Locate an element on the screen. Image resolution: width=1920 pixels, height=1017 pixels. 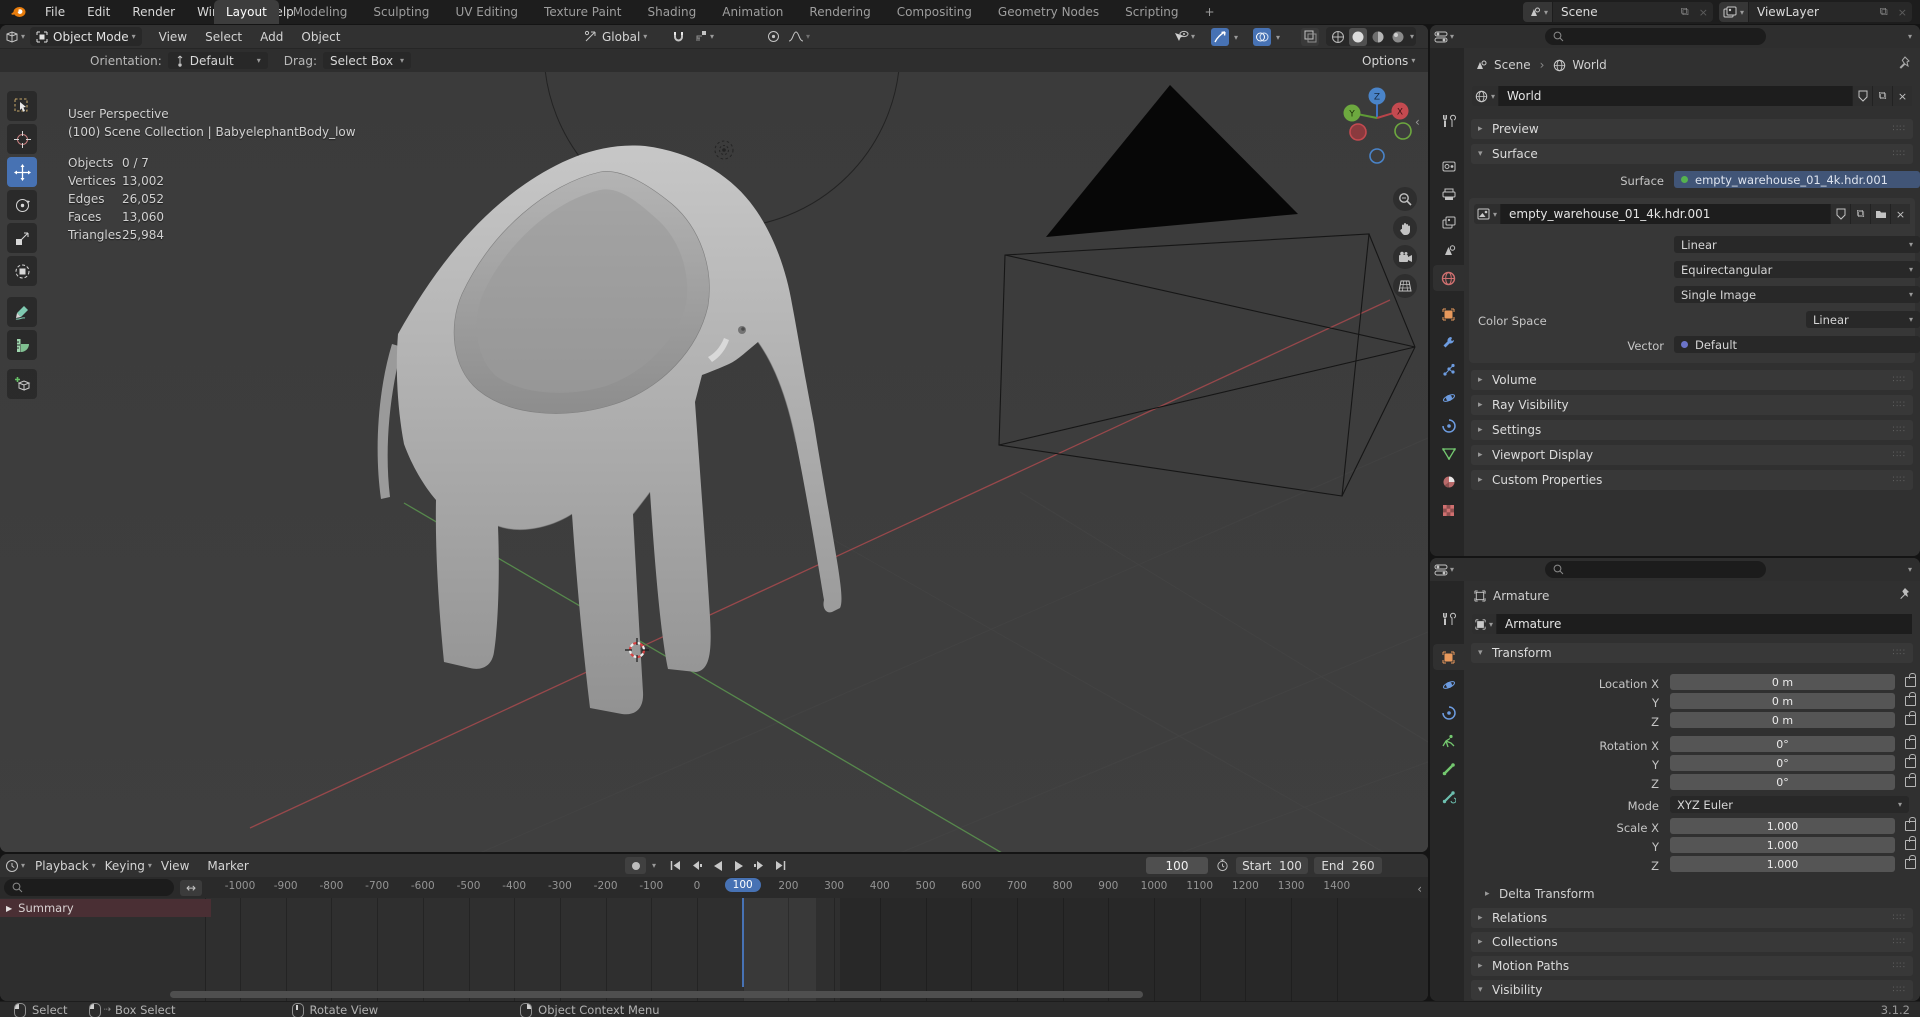
rotation-mode-dropdown: XYZ Euler ▾ is located at coordinates (1789, 804).